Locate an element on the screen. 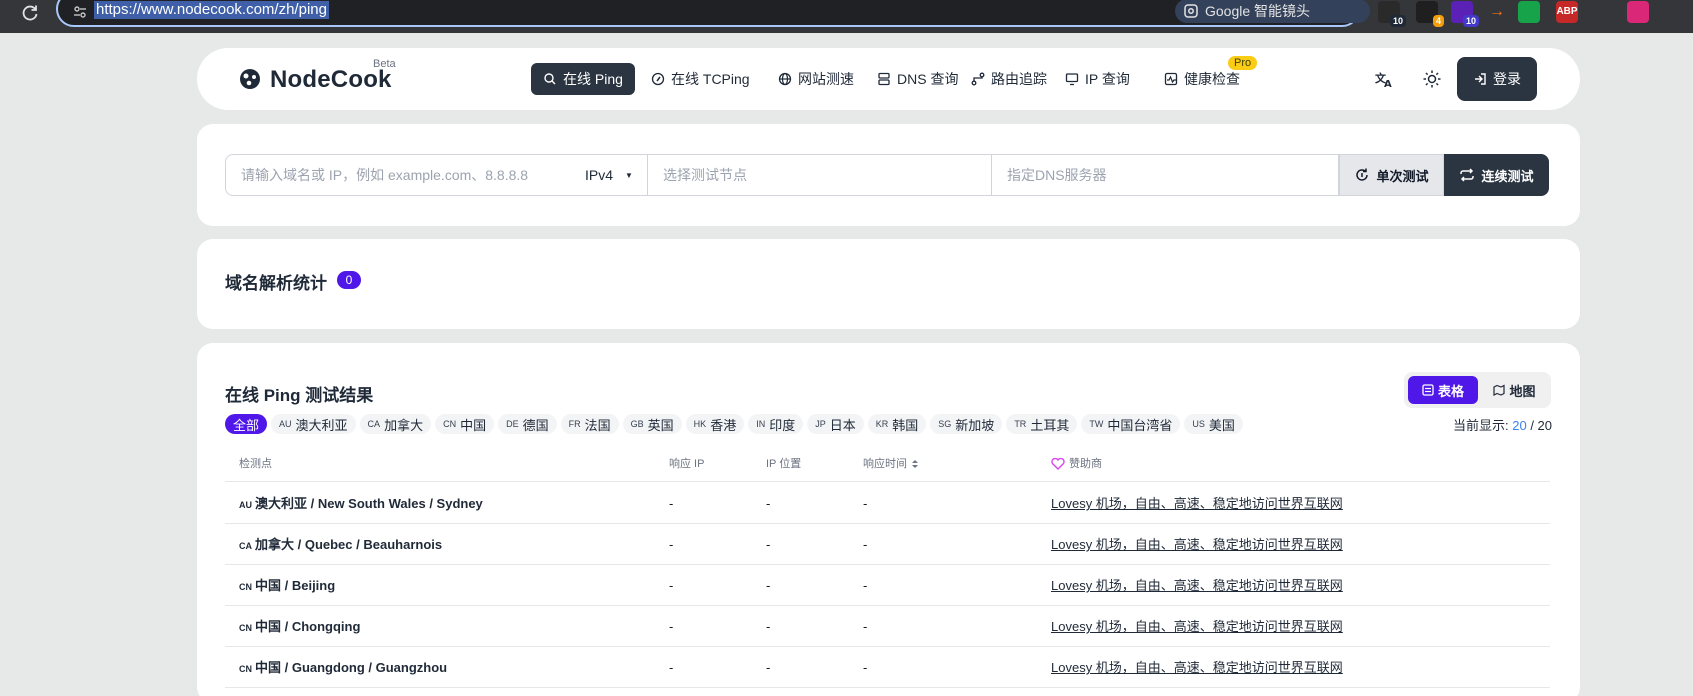 The width and height of the screenshot is (1693, 696). filter-chip: CN 中国 is located at coordinates (465, 424).